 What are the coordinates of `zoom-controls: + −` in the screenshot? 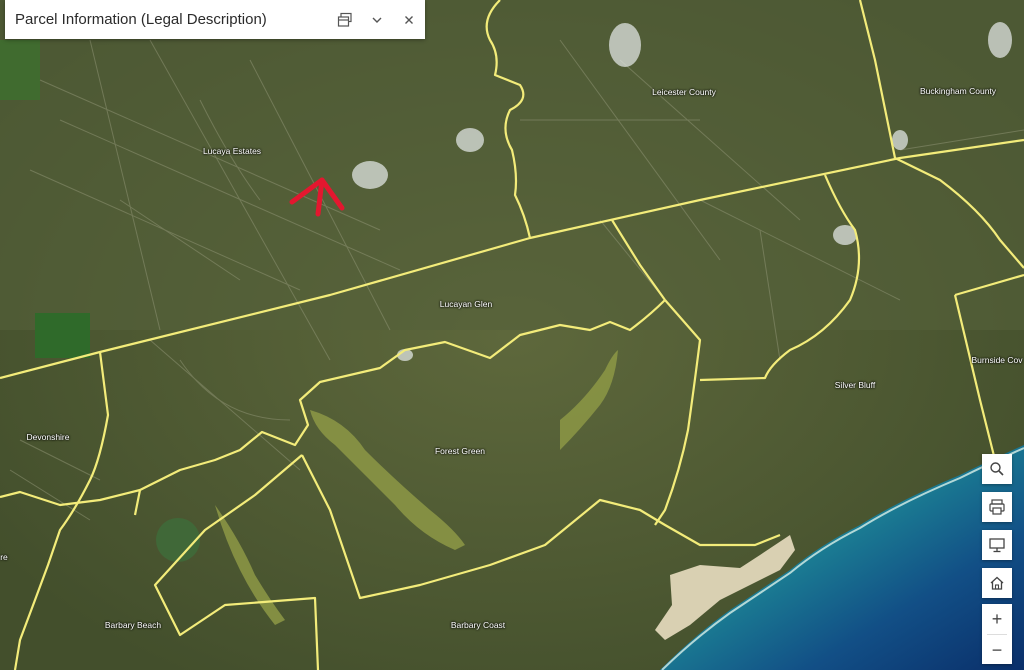 It's located at (997, 634).